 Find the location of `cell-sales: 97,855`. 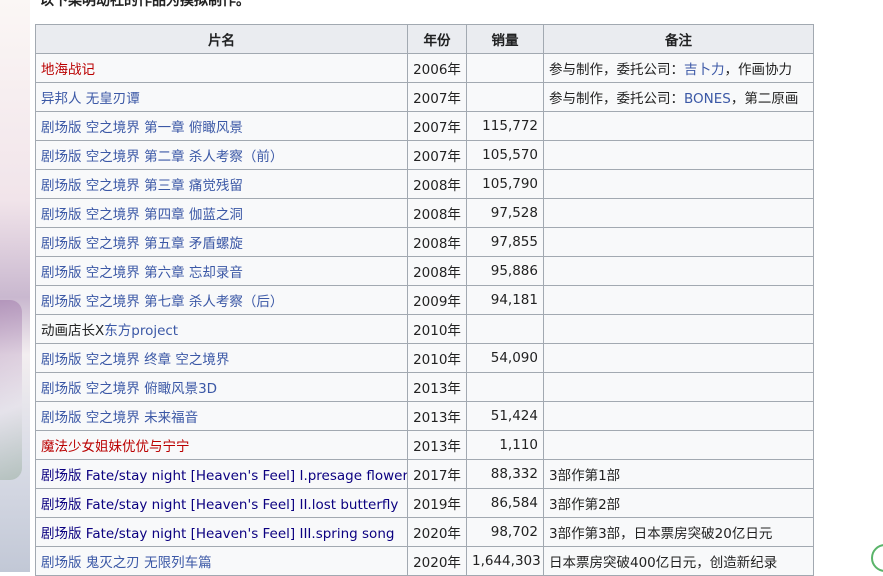

cell-sales: 97,855 is located at coordinates (505, 242).